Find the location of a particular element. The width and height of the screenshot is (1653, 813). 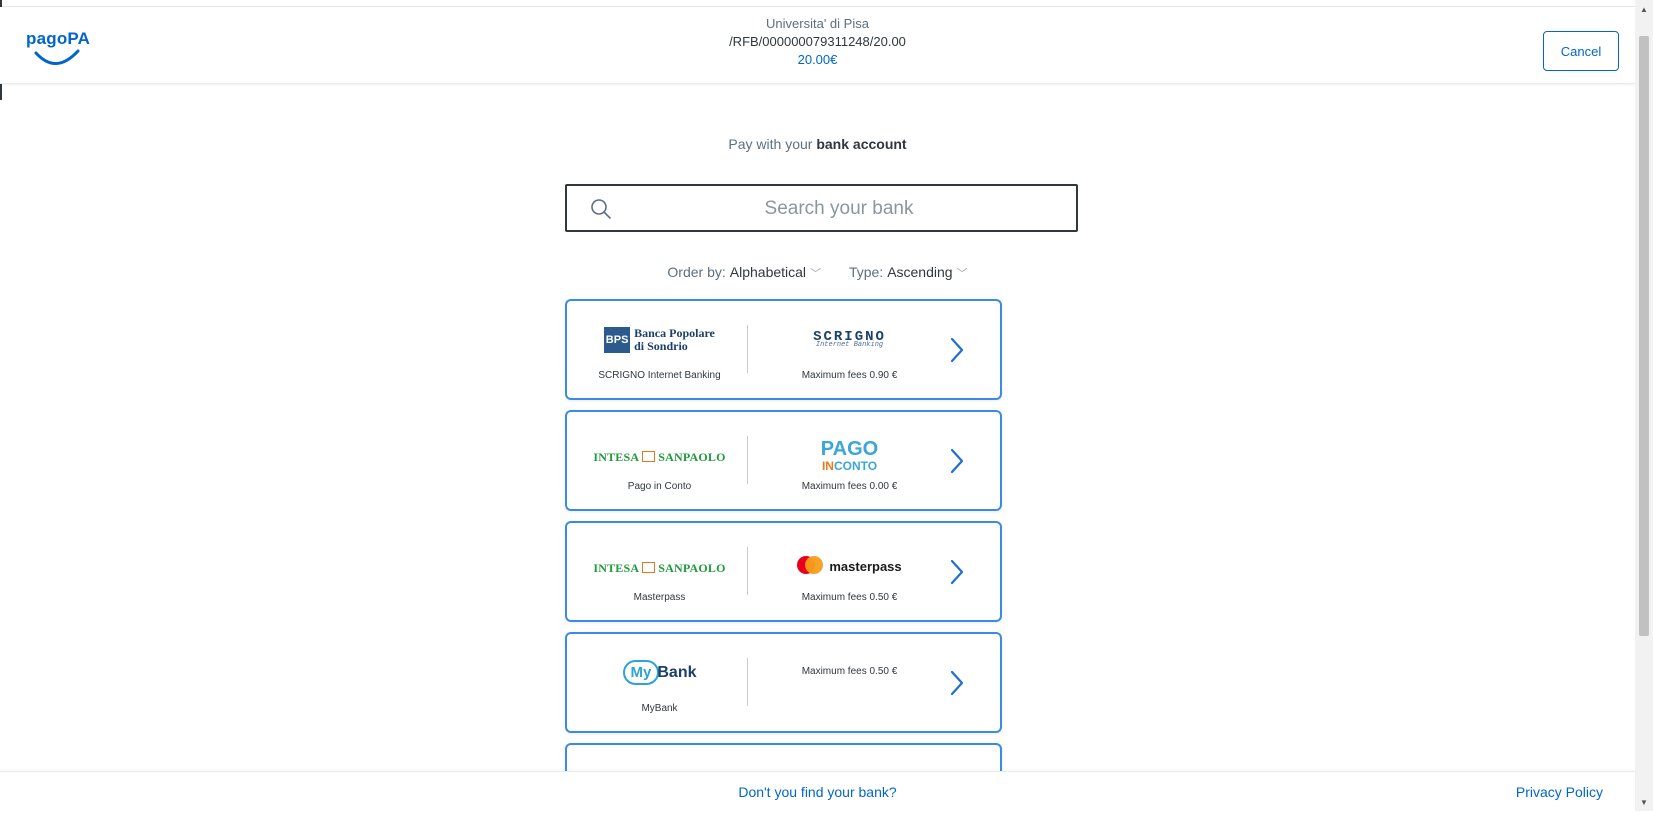

order-by-select: Order by: Alphabetical ﹀ is located at coordinates (744, 272).